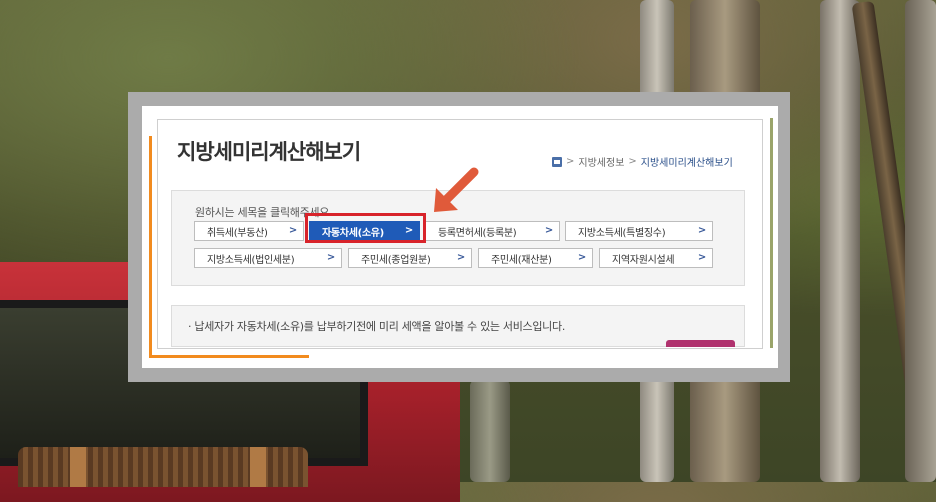  I want to click on tax-button-label: 지역자원시설세, so click(643, 260).